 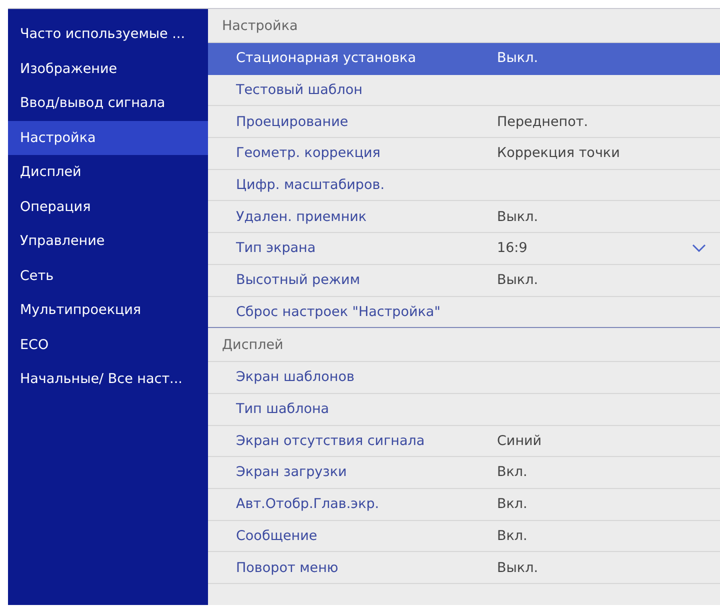 What do you see at coordinates (302, 217) in the screenshot?
I see `setting-label: Удален. приемник` at bounding box center [302, 217].